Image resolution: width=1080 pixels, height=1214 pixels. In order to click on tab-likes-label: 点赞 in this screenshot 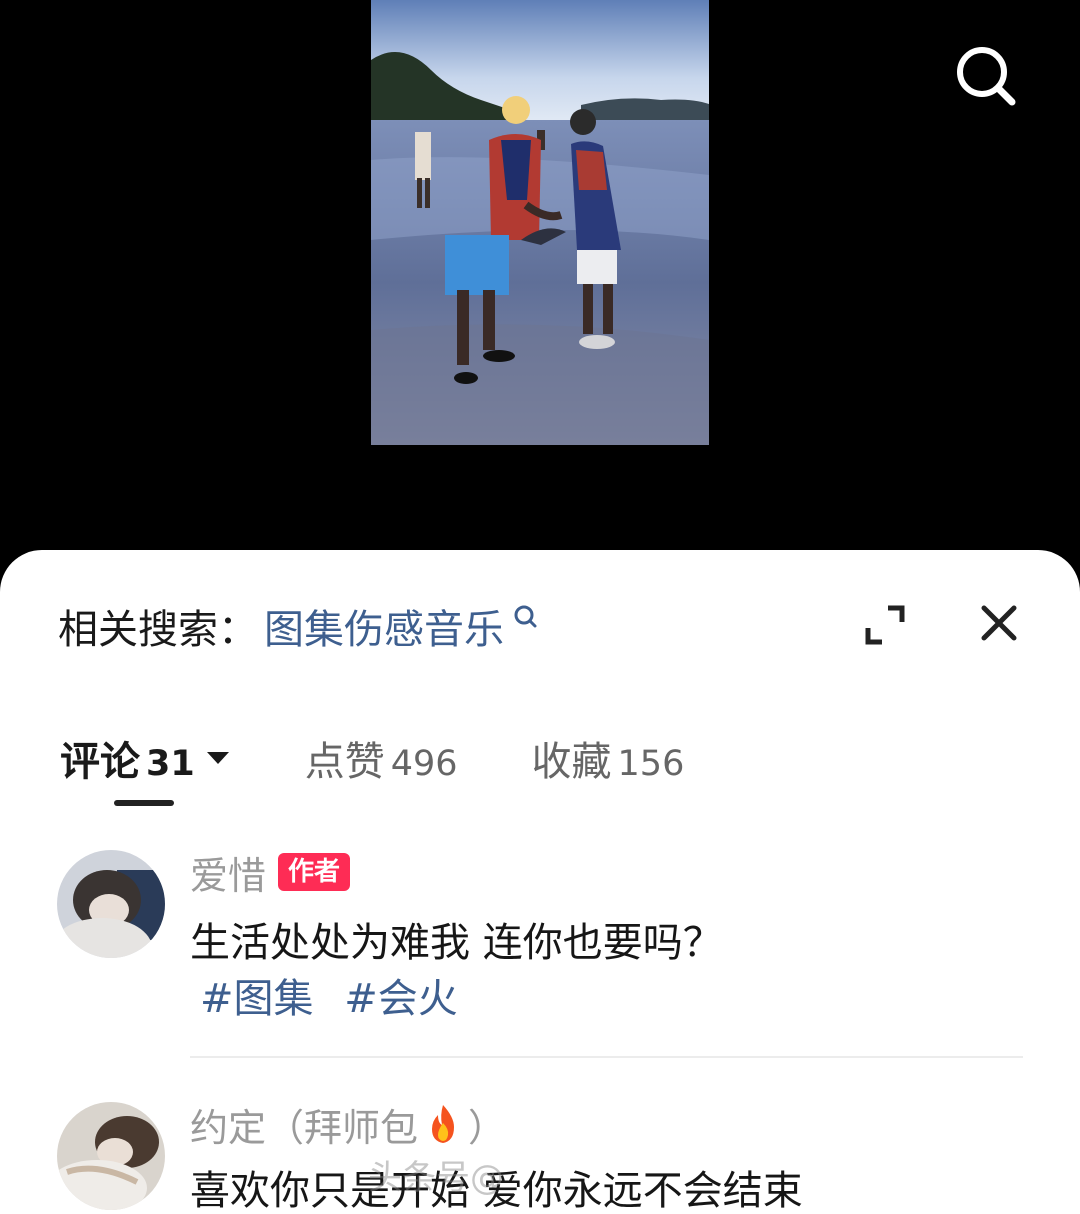, I will do `click(344, 762)`.